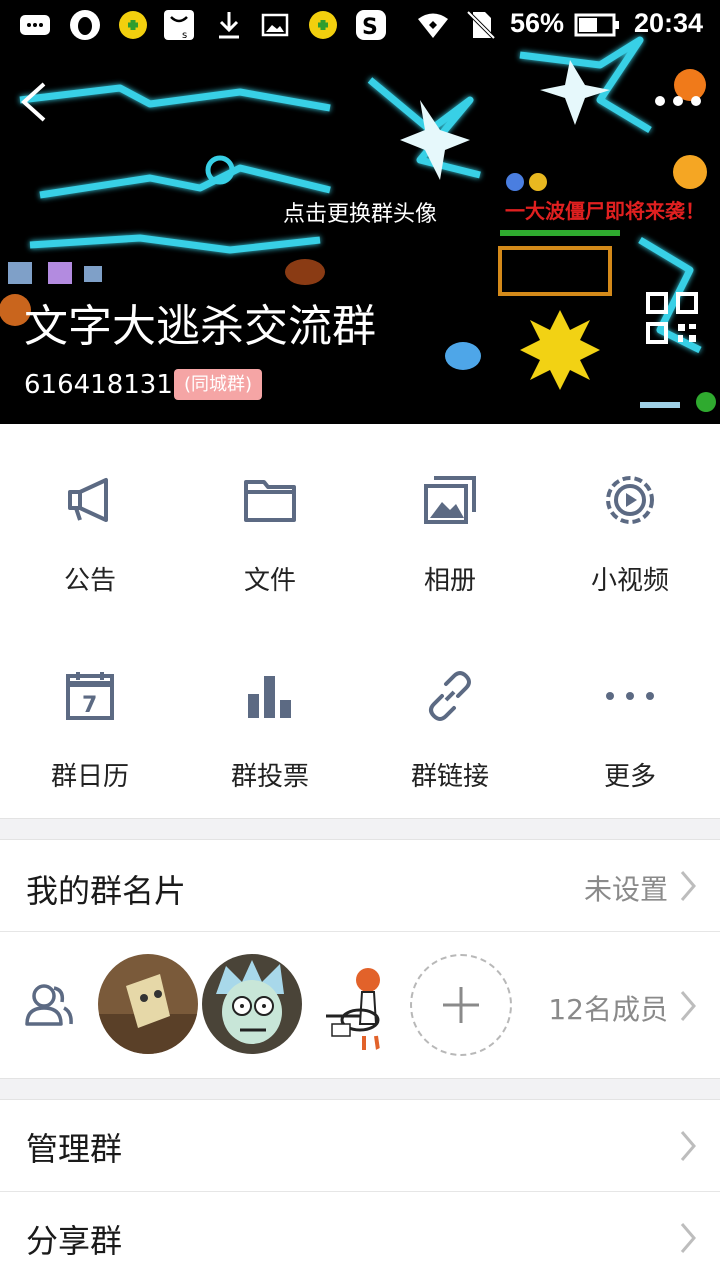 The height and width of the screenshot is (1280, 720). I want to click on short-video-button: 小视频, so click(630, 522).